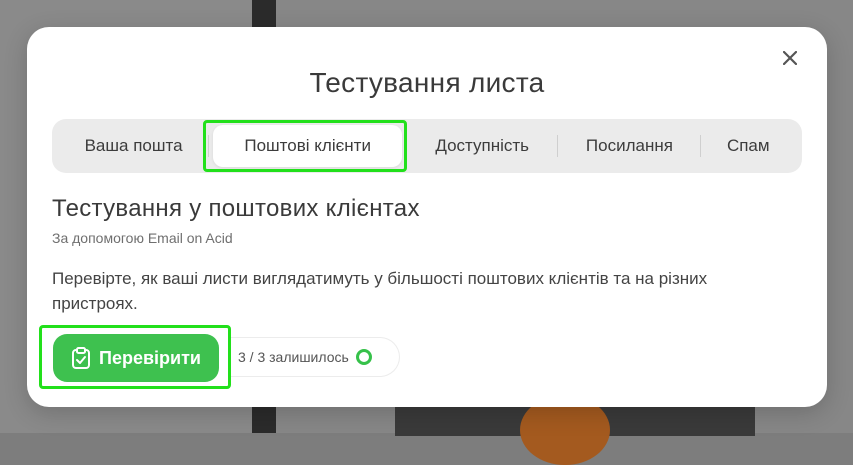 This screenshot has width=853, height=465. Describe the element at coordinates (236, 208) in the screenshot. I see `section-title: Тестування у поштових клієнтах` at that location.